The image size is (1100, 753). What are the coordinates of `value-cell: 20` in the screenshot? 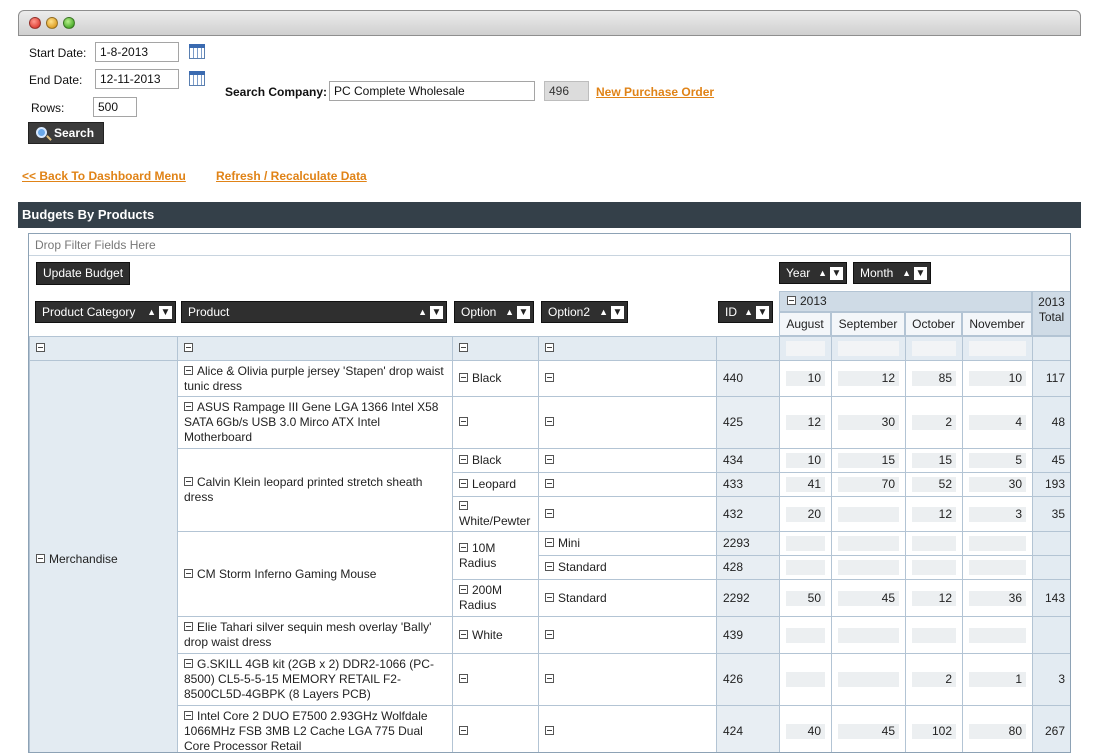 It's located at (805, 514).